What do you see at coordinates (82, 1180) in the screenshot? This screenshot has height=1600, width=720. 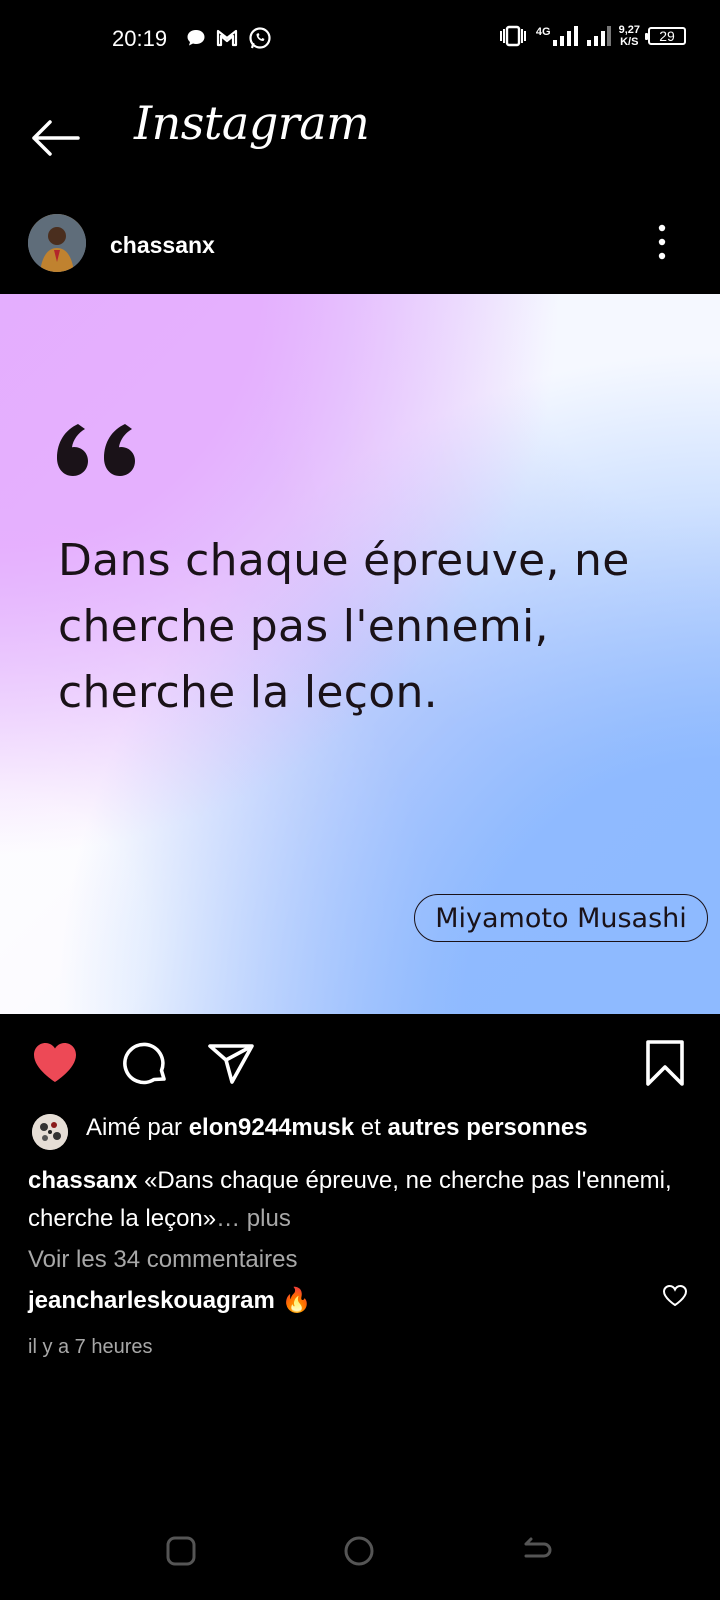 I see `caption-username: chassanx` at bounding box center [82, 1180].